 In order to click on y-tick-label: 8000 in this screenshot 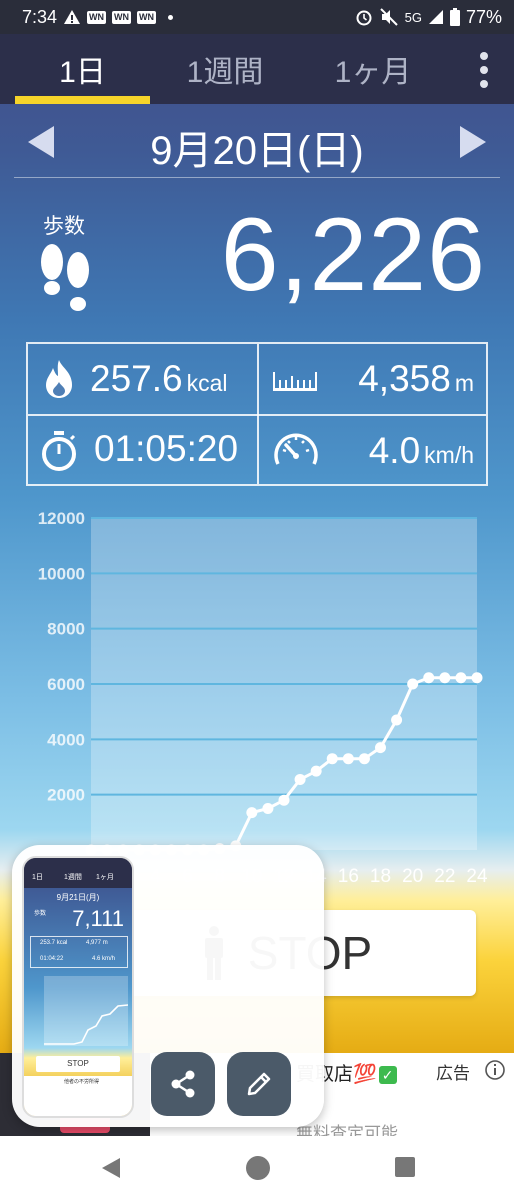, I will do `click(66, 629)`.